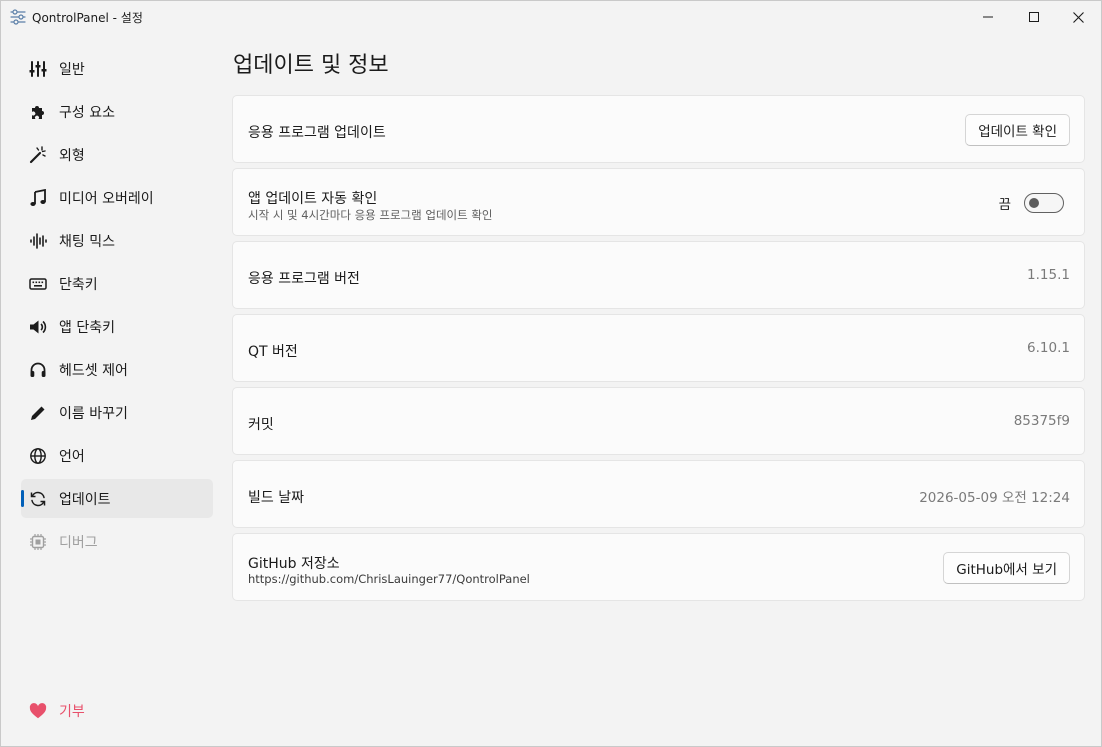 Image resolution: width=1102 pixels, height=747 pixels. What do you see at coordinates (304, 279) in the screenshot?
I see `app-version-label: 응용 프로그램 버전` at bounding box center [304, 279].